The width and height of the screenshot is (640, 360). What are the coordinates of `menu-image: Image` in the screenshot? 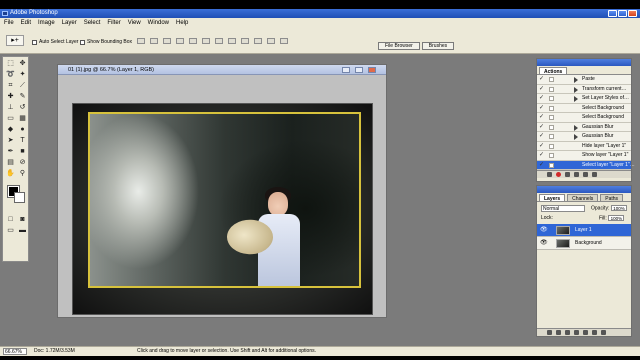 It's located at (46, 23).